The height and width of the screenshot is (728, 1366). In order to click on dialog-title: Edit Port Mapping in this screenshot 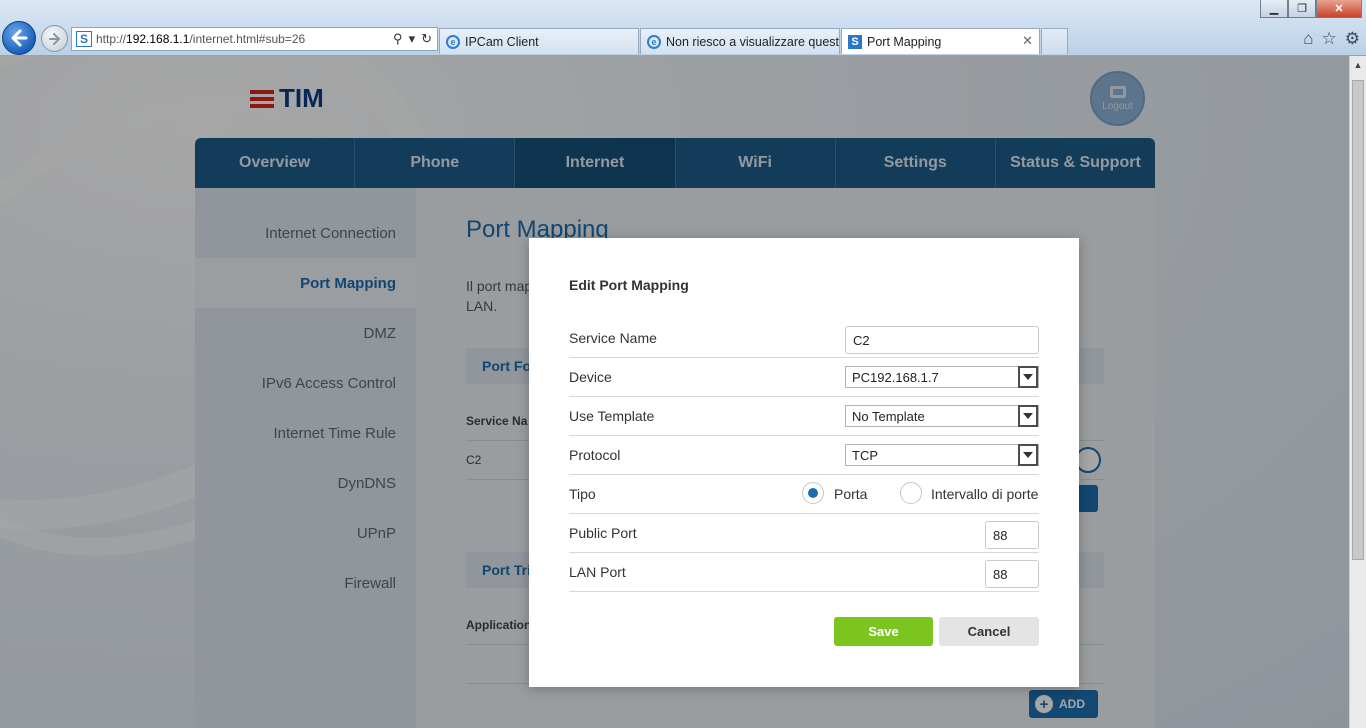, I will do `click(629, 285)`.